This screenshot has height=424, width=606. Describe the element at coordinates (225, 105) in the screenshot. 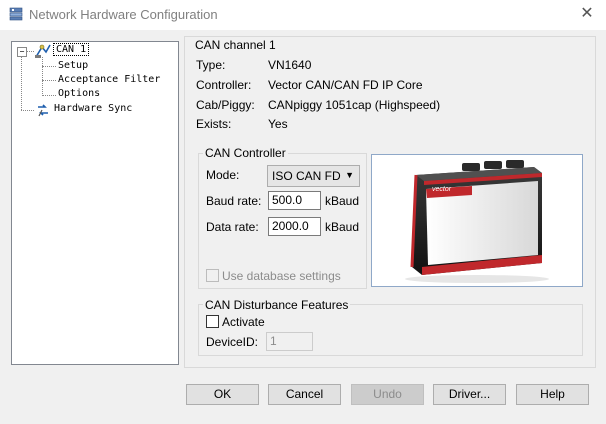

I see `cab-piggy-label: Cab/Piggy:` at that location.